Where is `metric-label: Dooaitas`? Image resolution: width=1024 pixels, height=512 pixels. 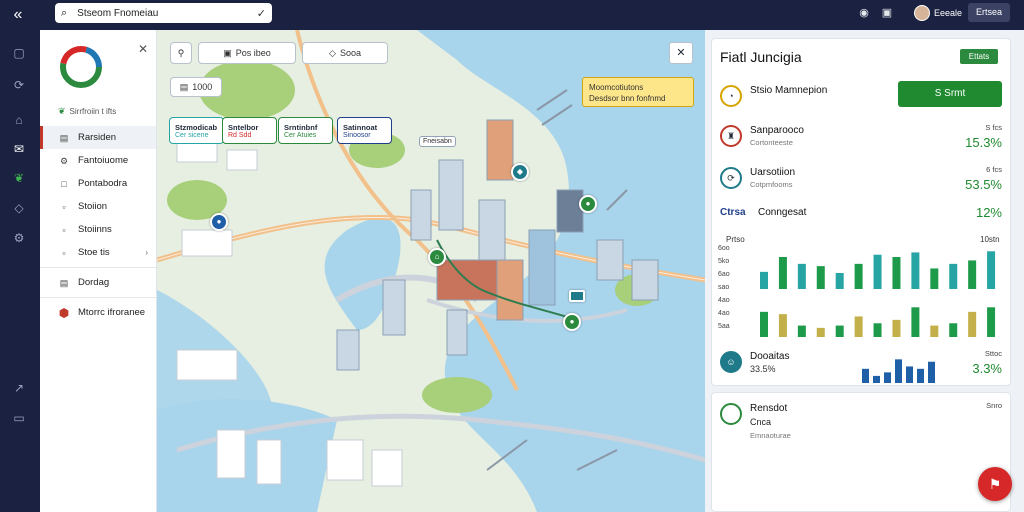
metric-label: Dooaitas is located at coordinates (770, 356).